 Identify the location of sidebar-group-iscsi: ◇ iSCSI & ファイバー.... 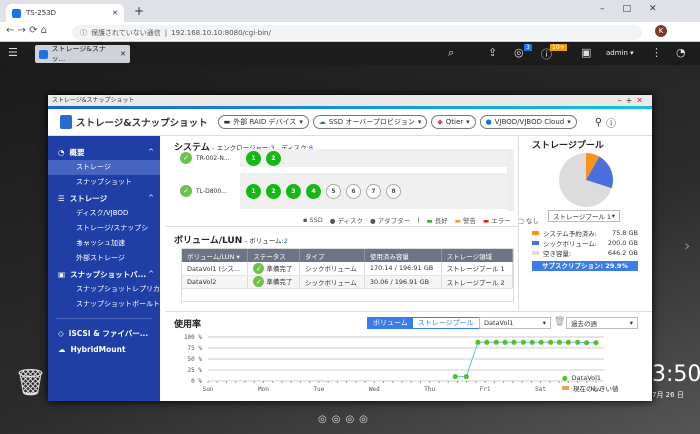
(104, 333).